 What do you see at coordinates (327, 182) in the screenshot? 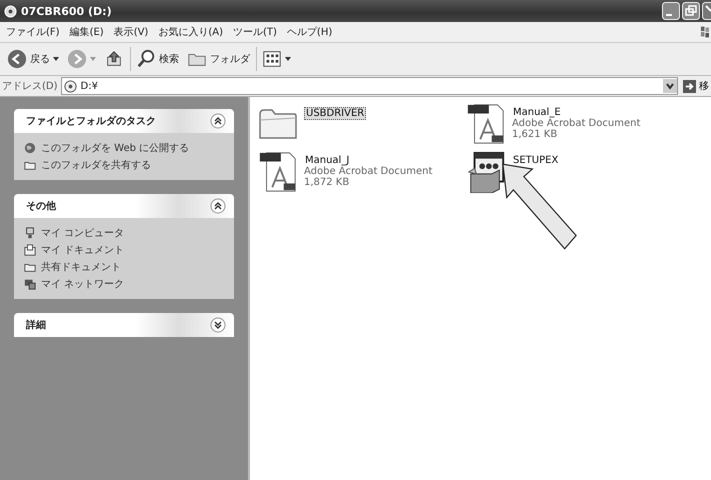
I see `file-size: 1,872 KB` at bounding box center [327, 182].